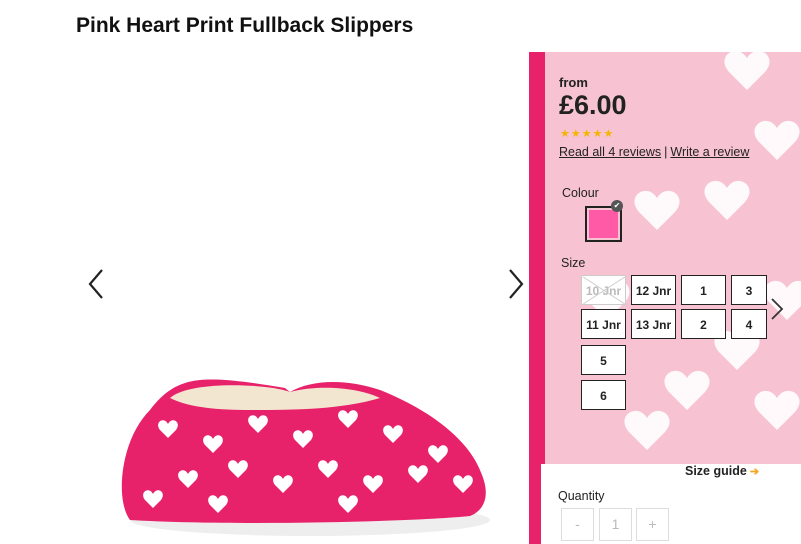  I want to click on size-next-button, so click(777, 309).